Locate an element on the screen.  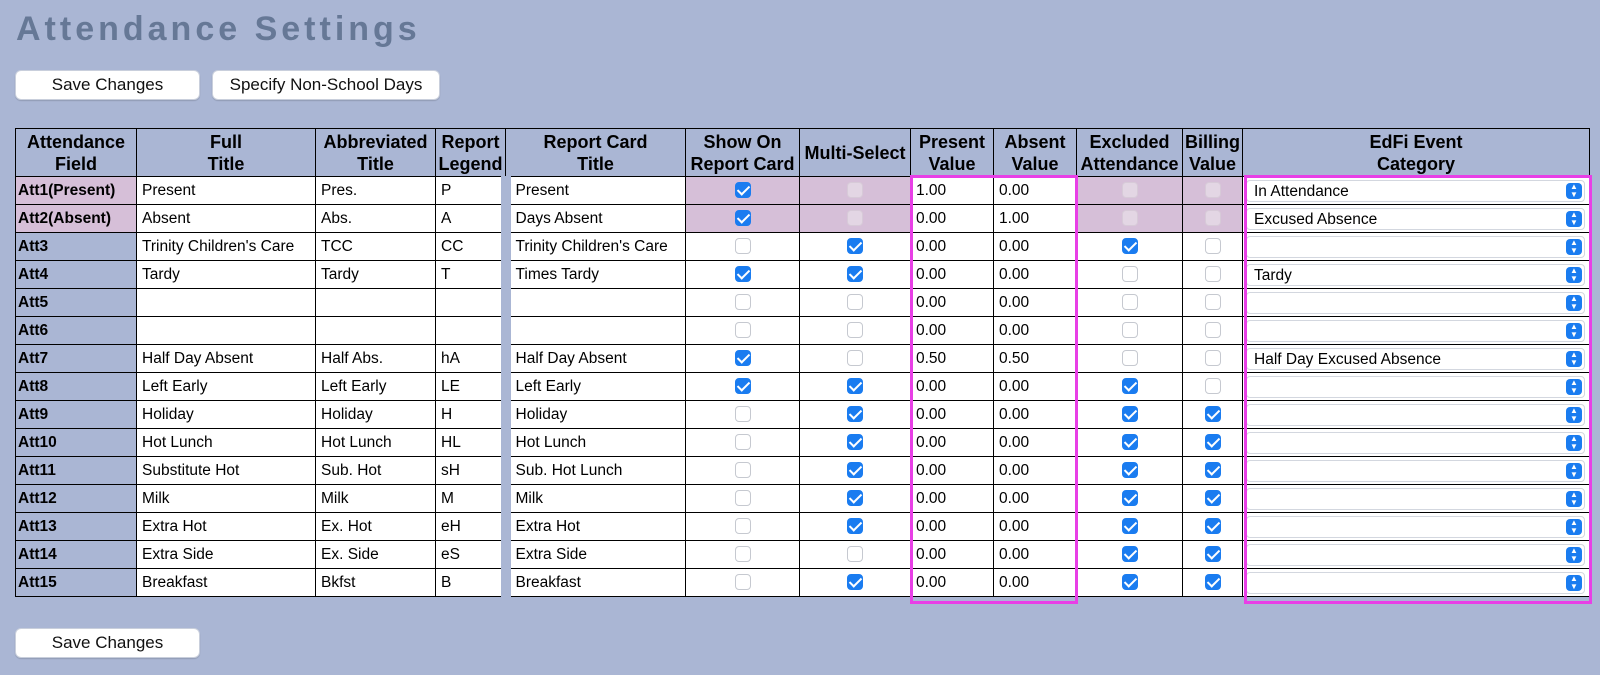
report-card-title-field: Milk is located at coordinates (595, 498).